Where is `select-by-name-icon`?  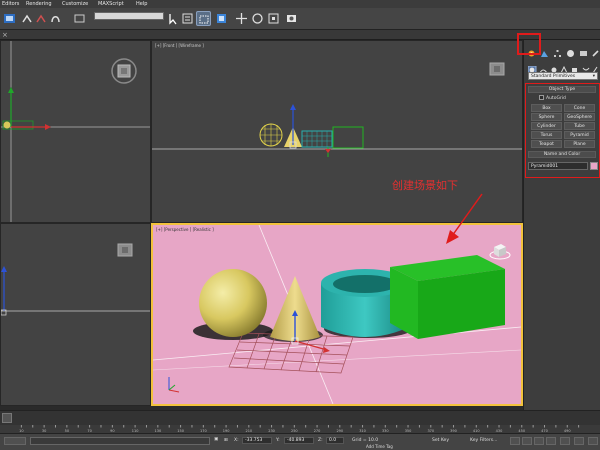
select-by-name-icon is located at coordinates (187, 18).